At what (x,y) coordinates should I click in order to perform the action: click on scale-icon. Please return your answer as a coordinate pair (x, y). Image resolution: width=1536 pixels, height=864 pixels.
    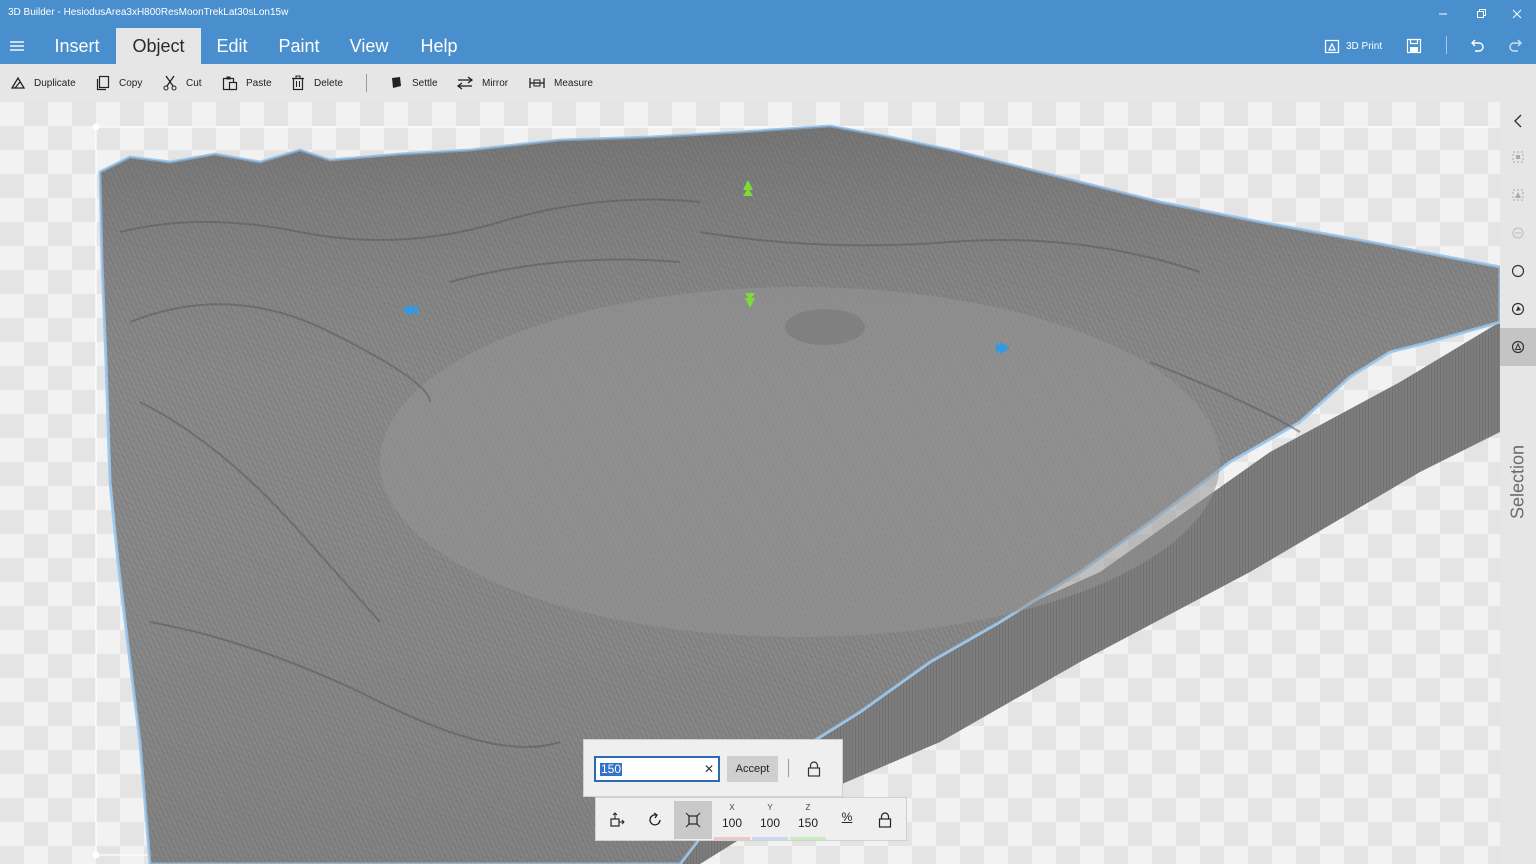
    Looking at the image, I should click on (693, 820).